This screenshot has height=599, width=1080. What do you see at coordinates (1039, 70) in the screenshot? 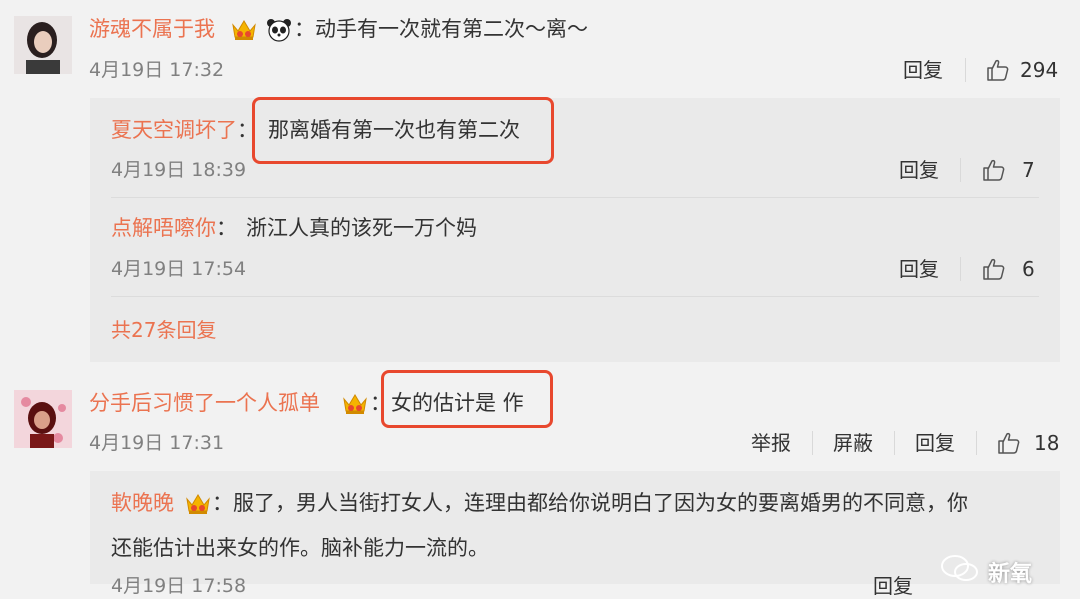
I see `like-count: 294` at bounding box center [1039, 70].